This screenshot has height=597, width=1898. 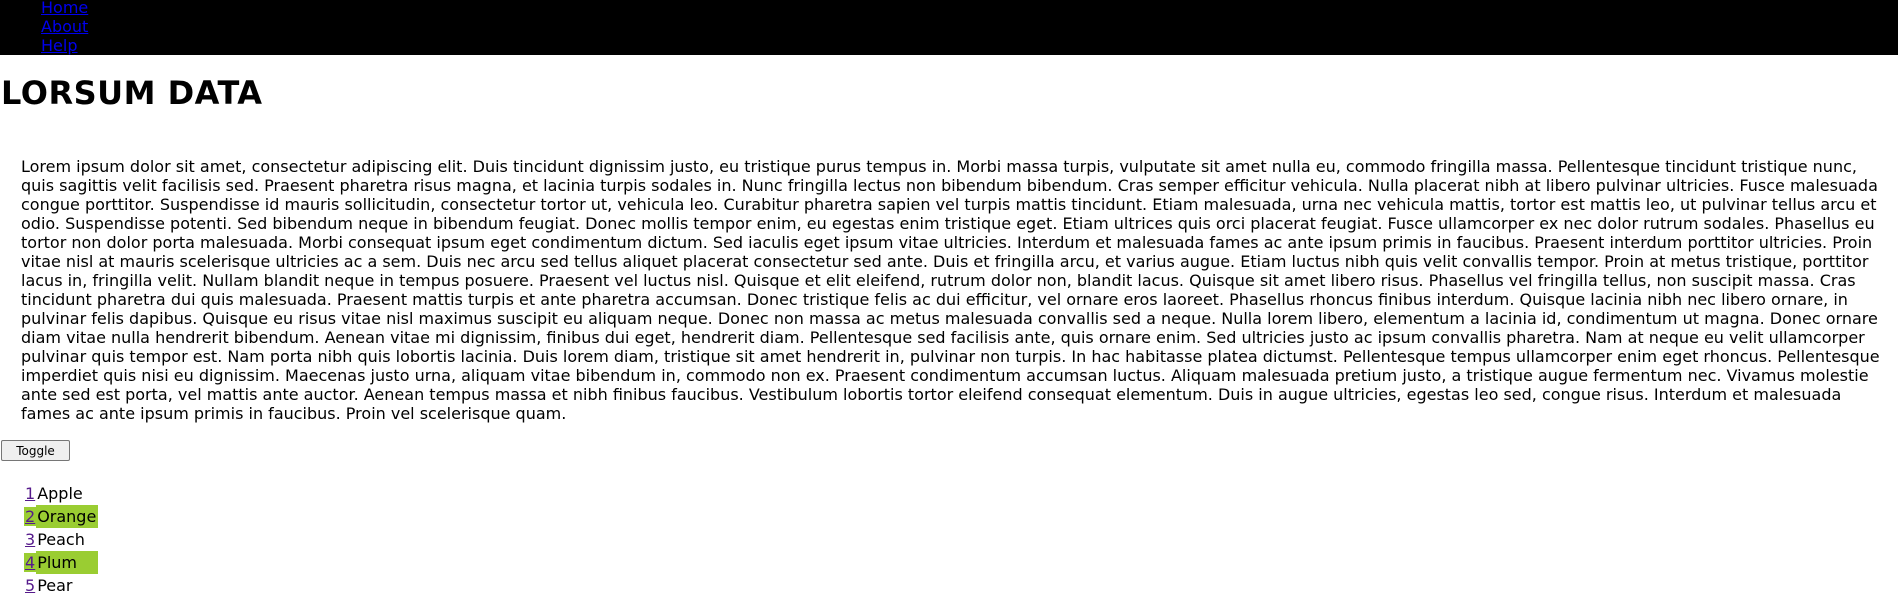 I want to click on fruit-item-peach: 3 Peach, so click(x=61, y=539).